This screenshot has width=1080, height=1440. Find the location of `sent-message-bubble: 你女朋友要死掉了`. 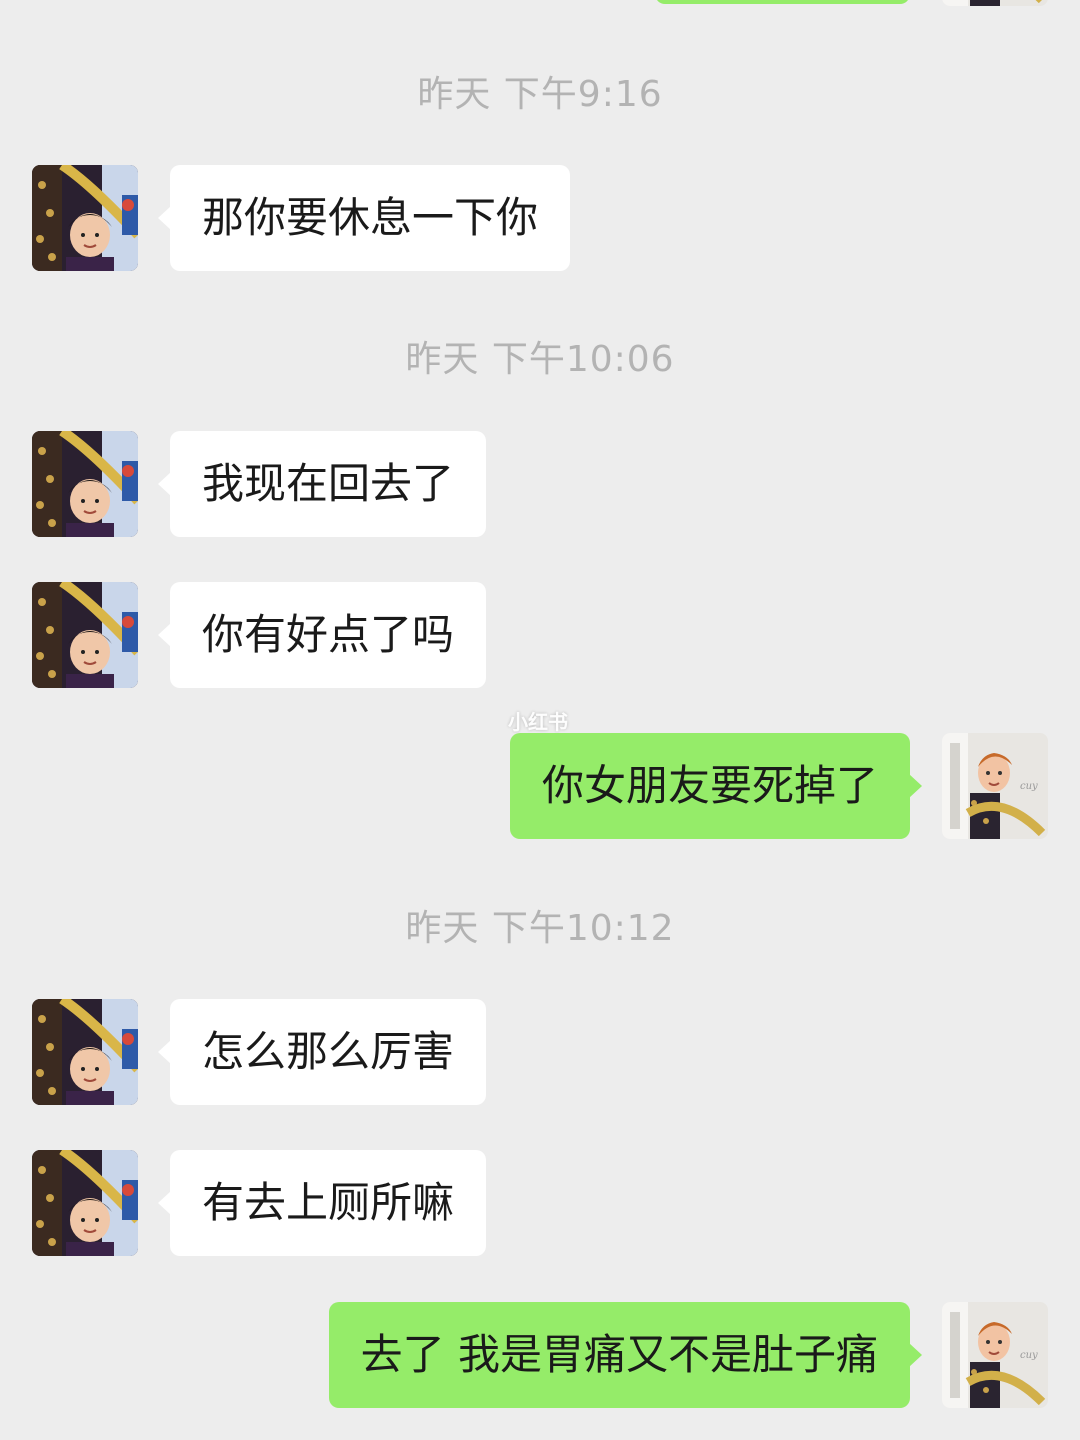

sent-message-bubble: 你女朋友要死掉了 is located at coordinates (716, 786).